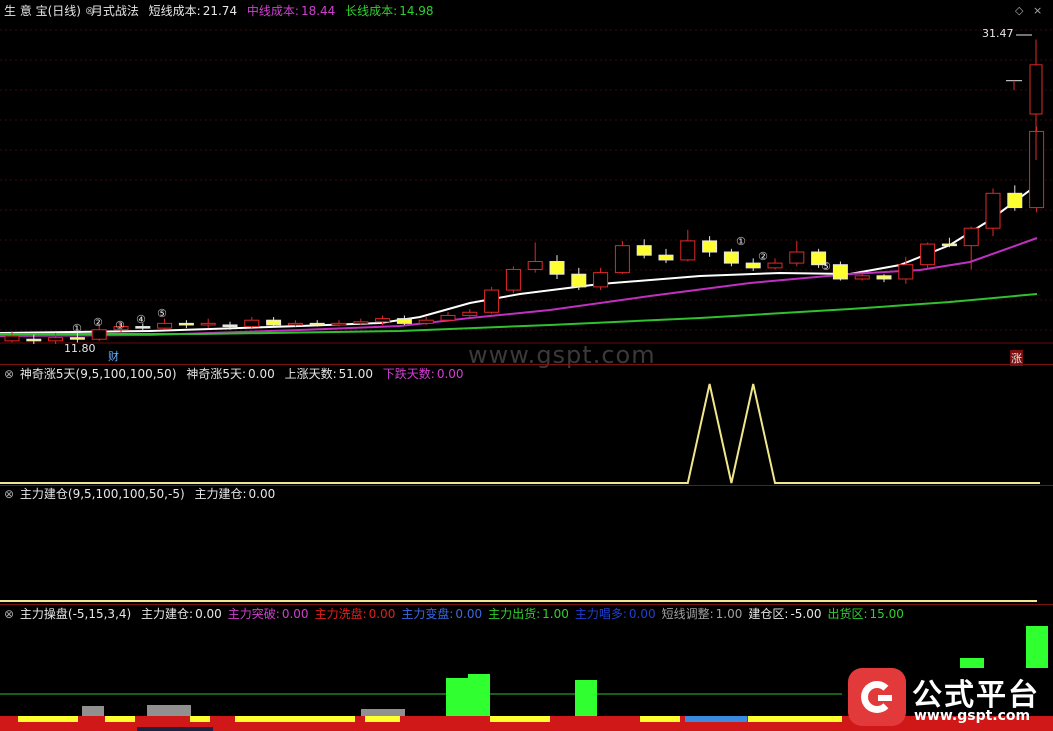  I want to click on panel4-item-value-4: 1.00, so click(555, 614).